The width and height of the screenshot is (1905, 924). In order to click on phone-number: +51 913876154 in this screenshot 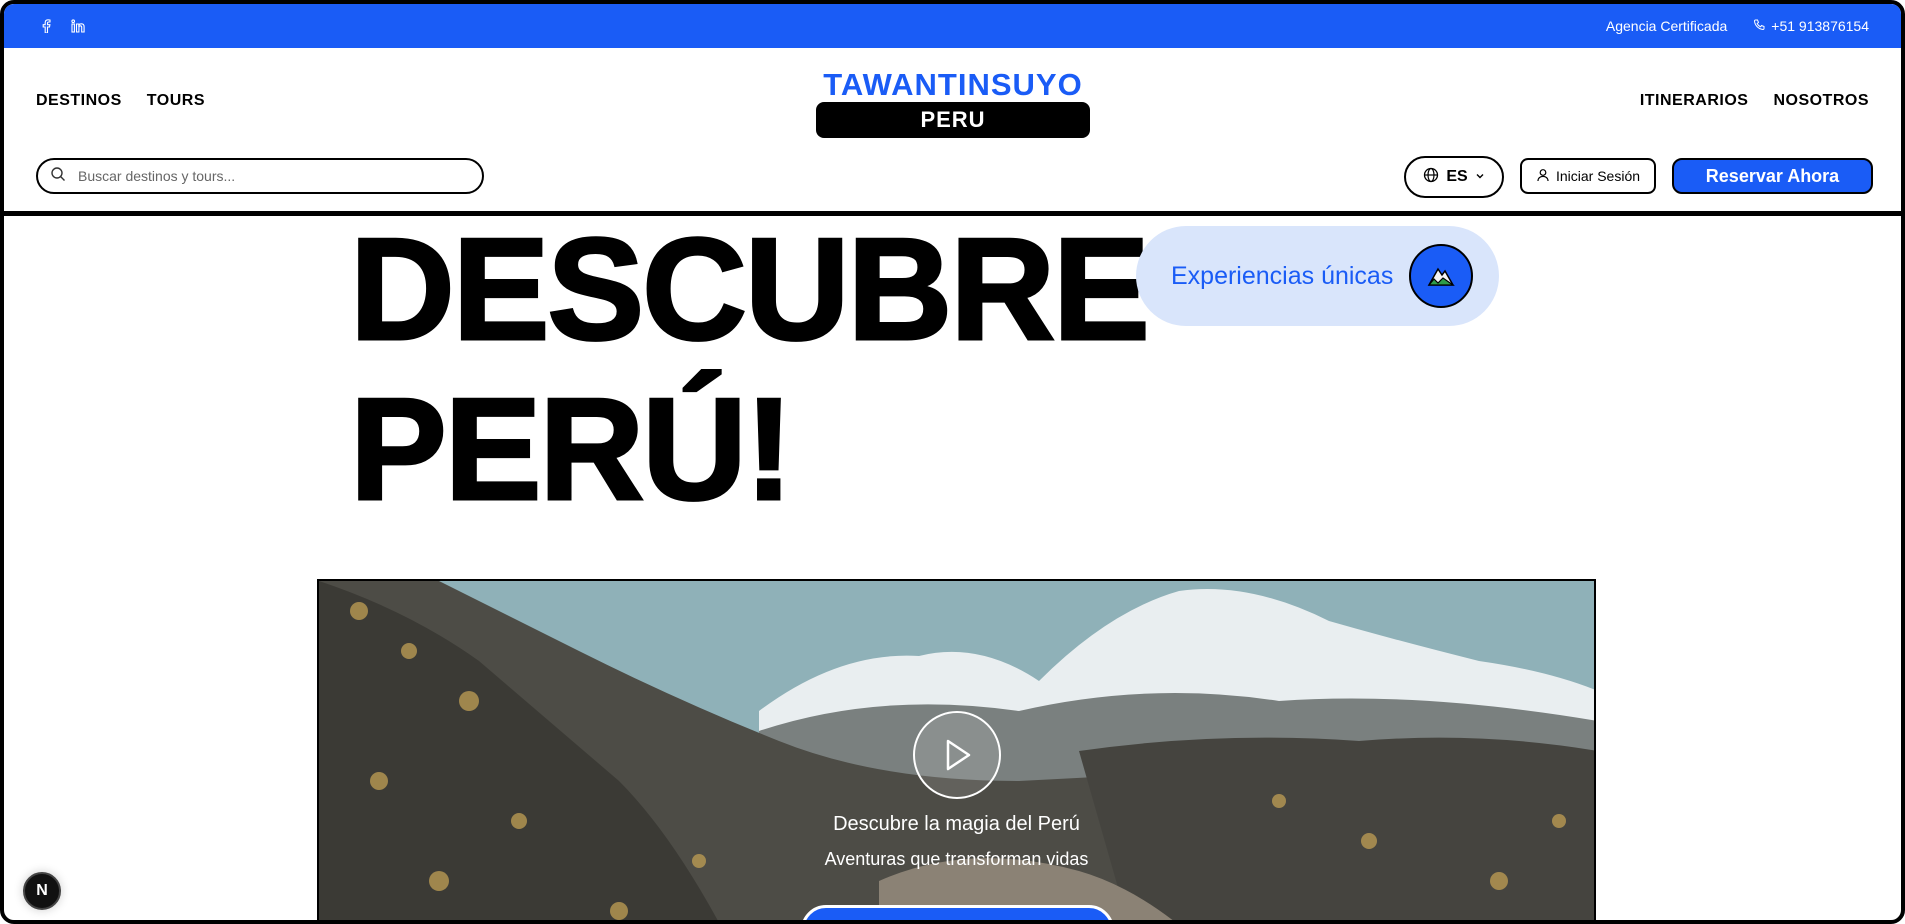, I will do `click(1820, 26)`.